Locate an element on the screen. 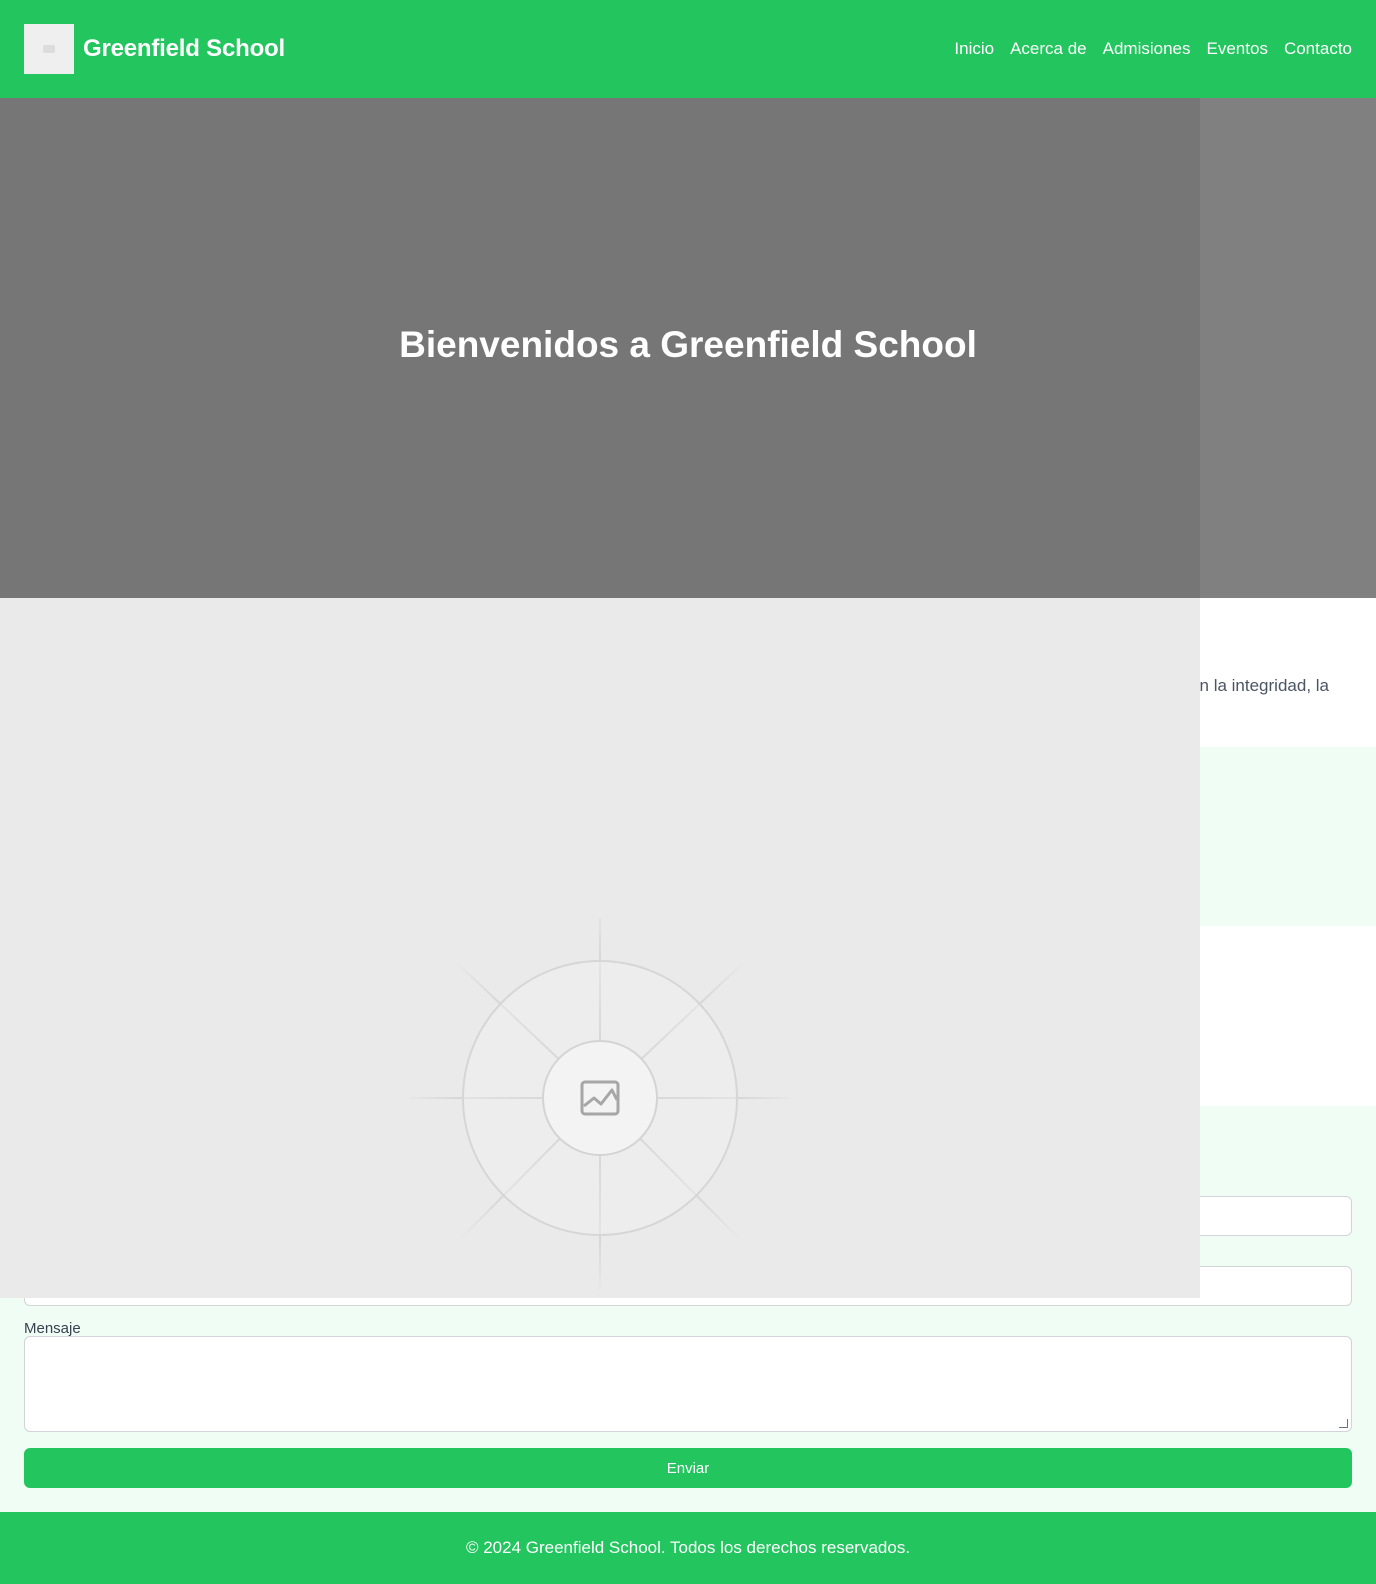 The image size is (1376, 1584). nav-link-inicio: Inicio is located at coordinates (974, 49).